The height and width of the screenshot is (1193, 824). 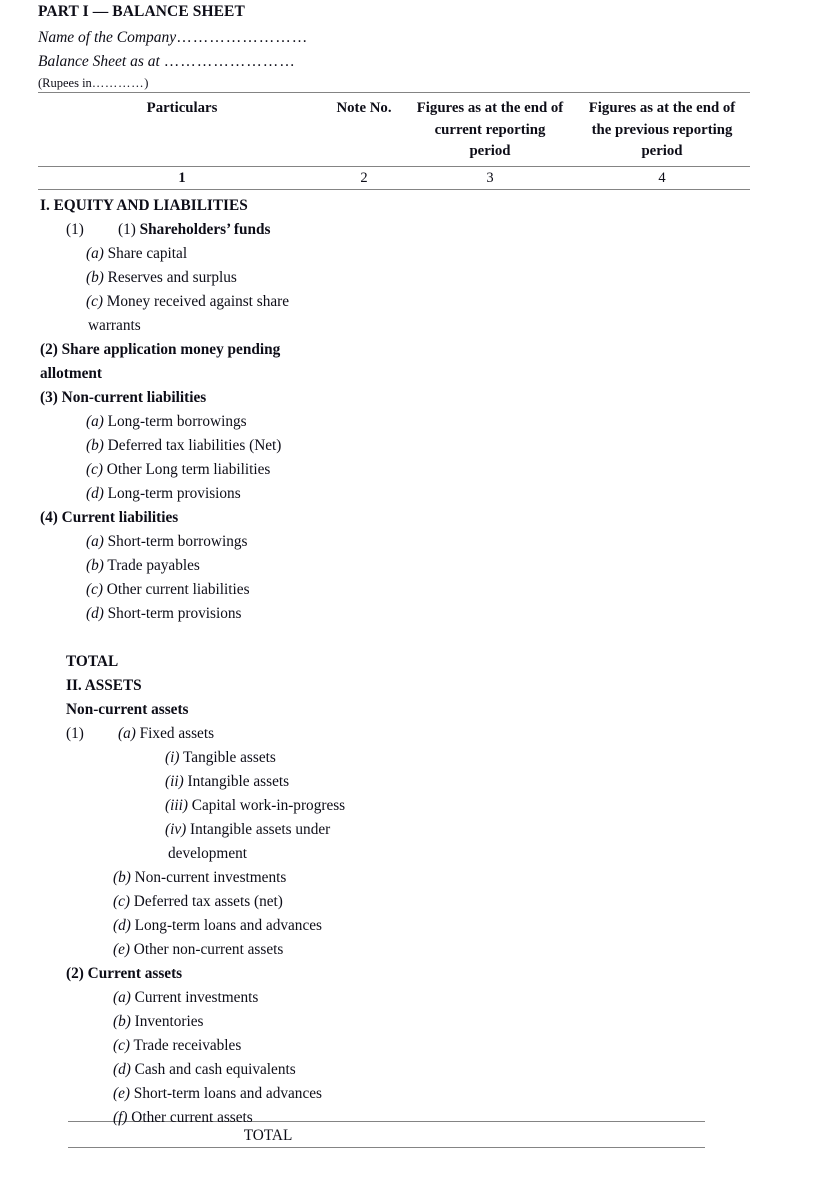 I want to click on row-label: (c) Deferred tax assets (net), so click(x=198, y=901).